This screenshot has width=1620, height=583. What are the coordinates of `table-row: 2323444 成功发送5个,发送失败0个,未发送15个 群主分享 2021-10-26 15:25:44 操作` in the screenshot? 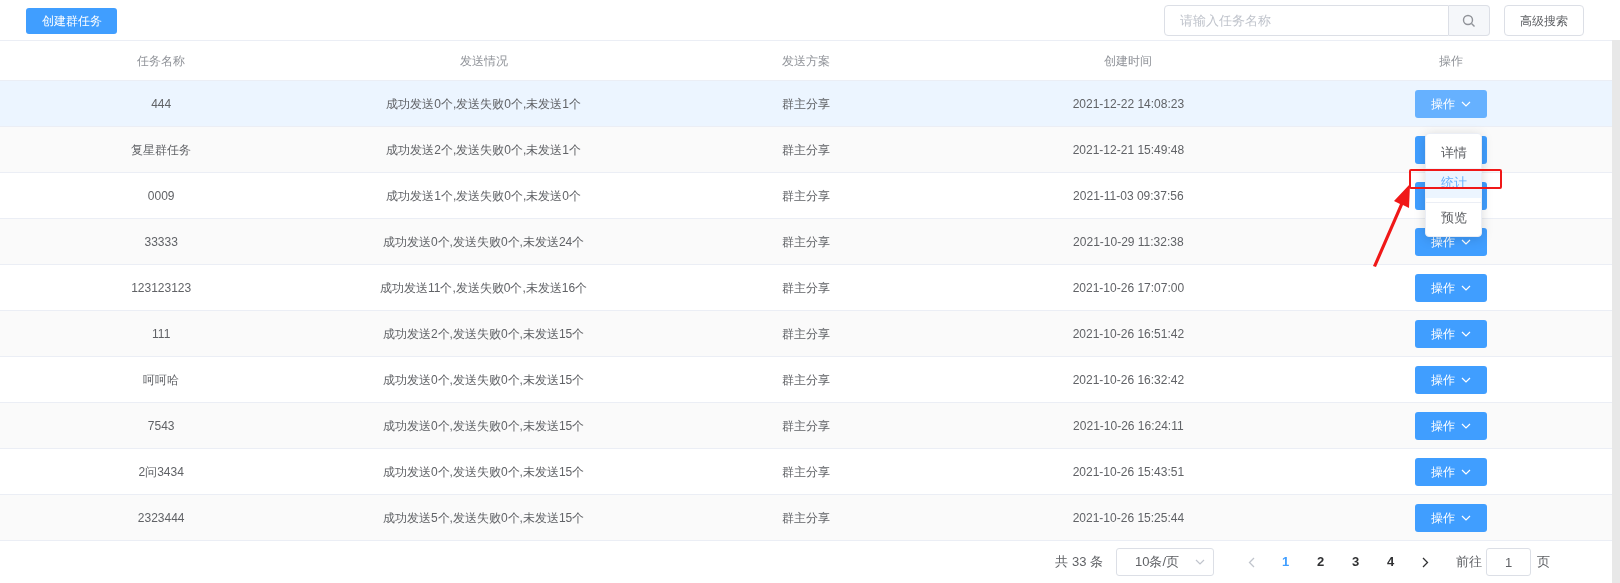 It's located at (806, 518).